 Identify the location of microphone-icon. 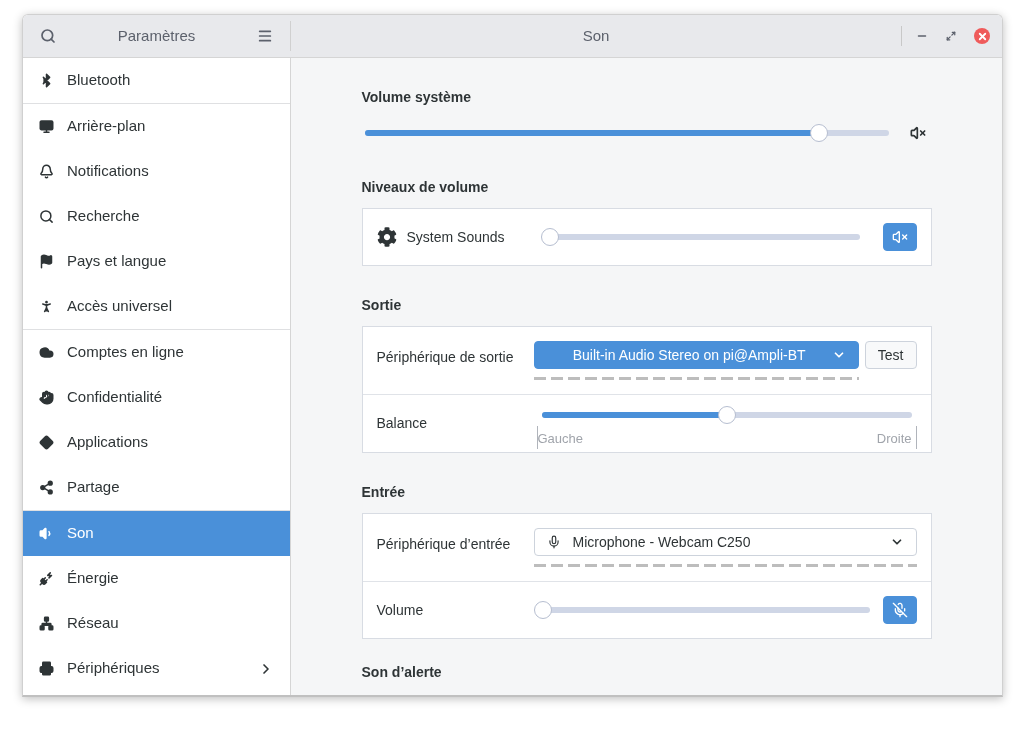
(553, 542).